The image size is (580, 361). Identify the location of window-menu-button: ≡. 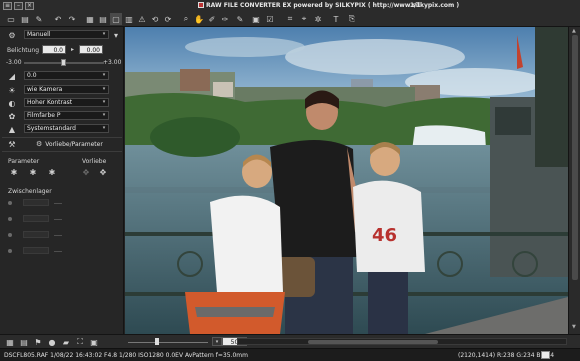
(7, 6).